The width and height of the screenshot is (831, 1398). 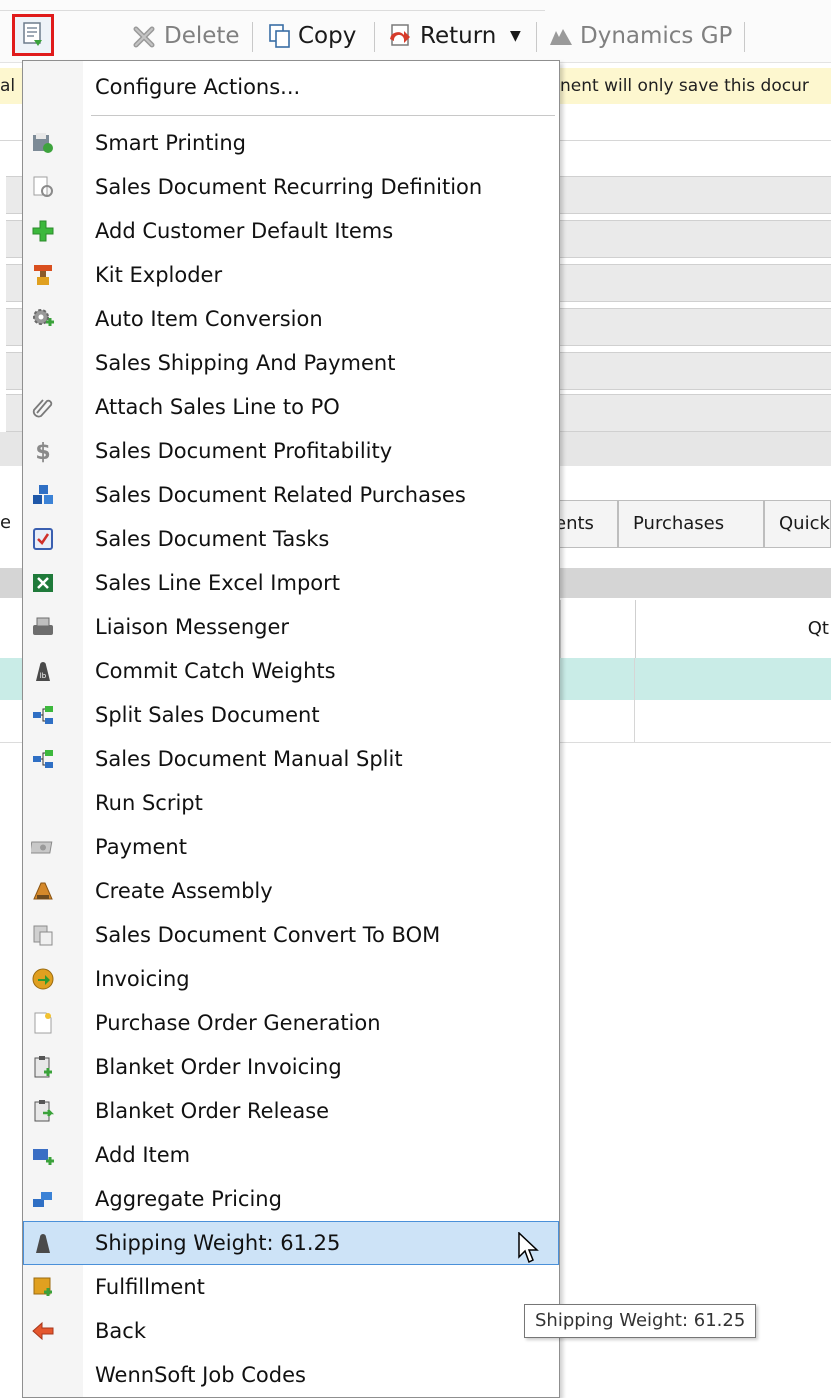 What do you see at coordinates (691, 524) in the screenshot?
I see `tab-purchases: Purchases` at bounding box center [691, 524].